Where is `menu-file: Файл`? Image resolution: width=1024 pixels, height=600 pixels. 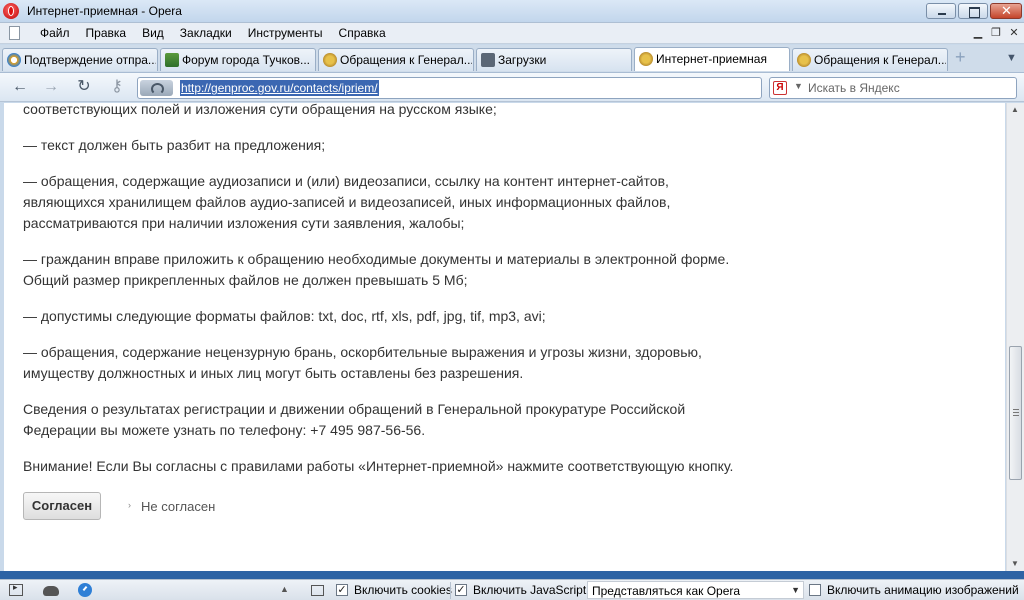 menu-file: Файл is located at coordinates (59, 33).